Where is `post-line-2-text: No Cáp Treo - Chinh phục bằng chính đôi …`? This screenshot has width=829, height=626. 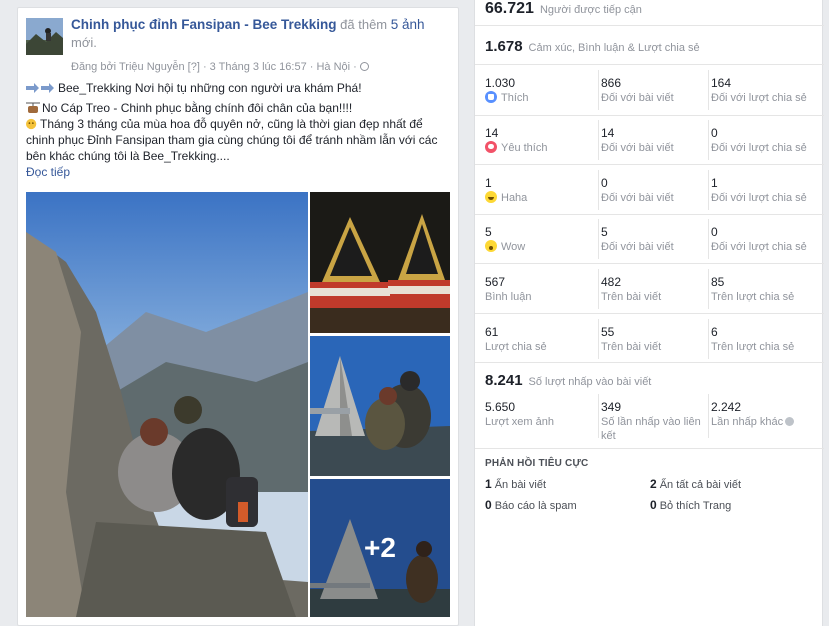
post-line-2-text: No Cáp Treo - Chinh phục bằng chính đôi … is located at coordinates (197, 108).